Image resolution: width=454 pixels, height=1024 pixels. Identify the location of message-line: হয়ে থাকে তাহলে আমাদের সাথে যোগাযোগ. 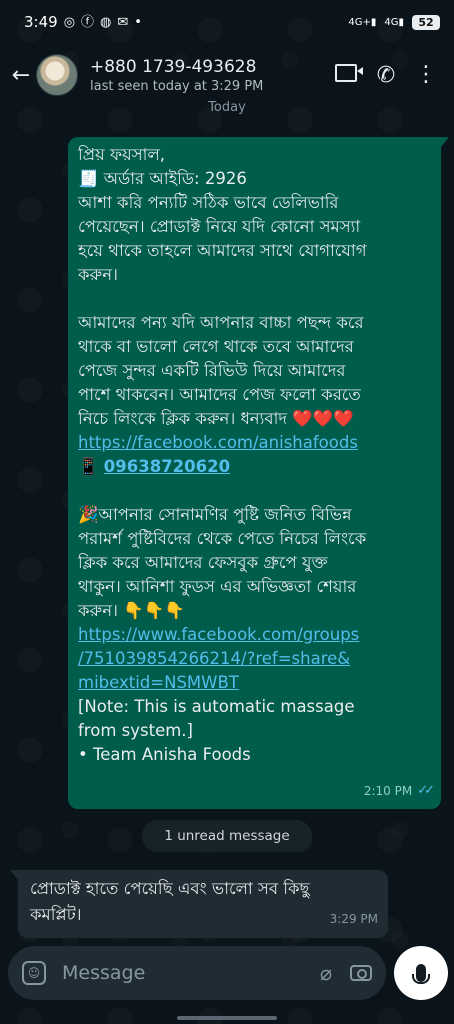
(222, 250).